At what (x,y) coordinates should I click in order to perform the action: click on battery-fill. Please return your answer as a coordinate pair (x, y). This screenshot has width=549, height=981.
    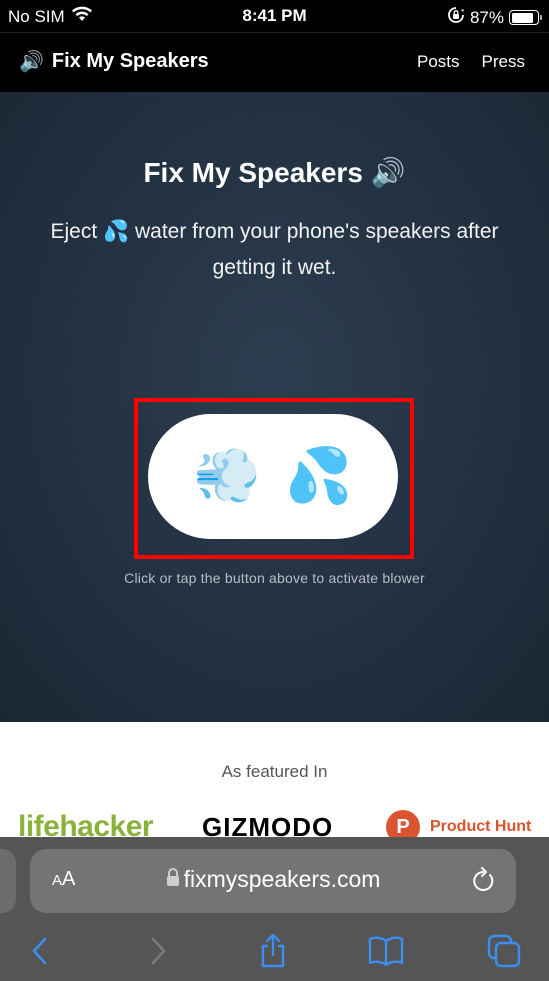
    Looking at the image, I should click on (522, 17).